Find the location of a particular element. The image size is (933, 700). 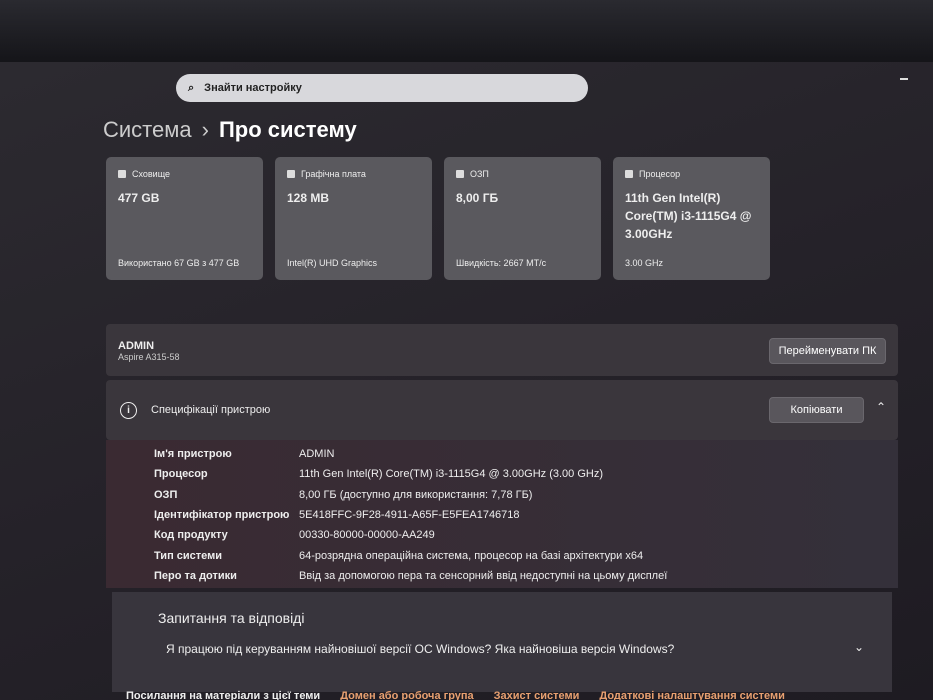

card-sub: Швидкість: 2667 MT/c is located at coordinates (501, 263).